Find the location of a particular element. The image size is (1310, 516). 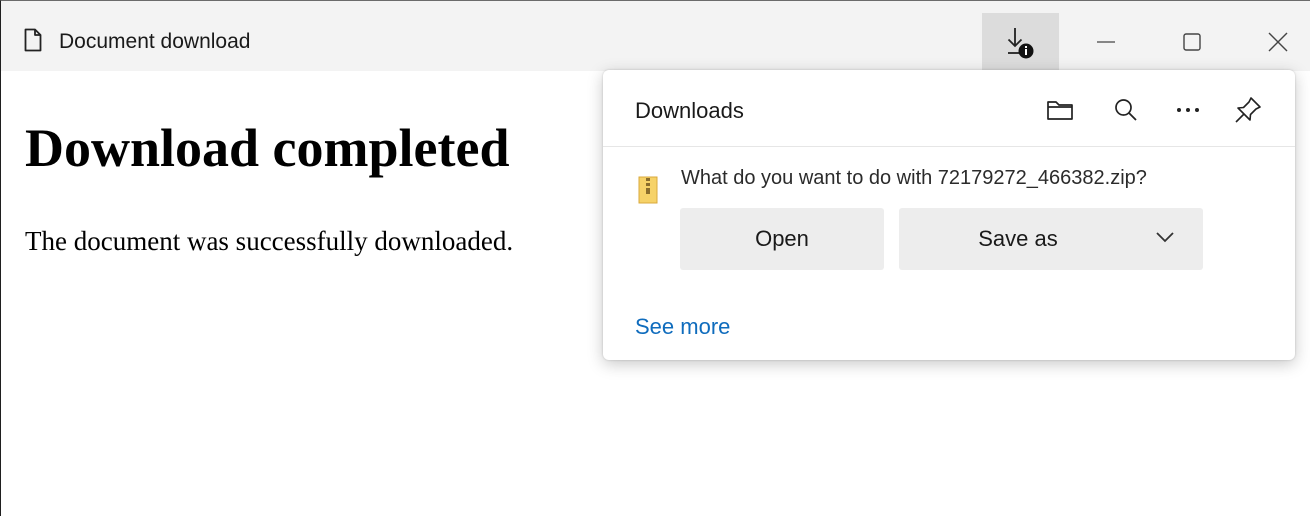

maximize-button is located at coordinates (1192, 42).